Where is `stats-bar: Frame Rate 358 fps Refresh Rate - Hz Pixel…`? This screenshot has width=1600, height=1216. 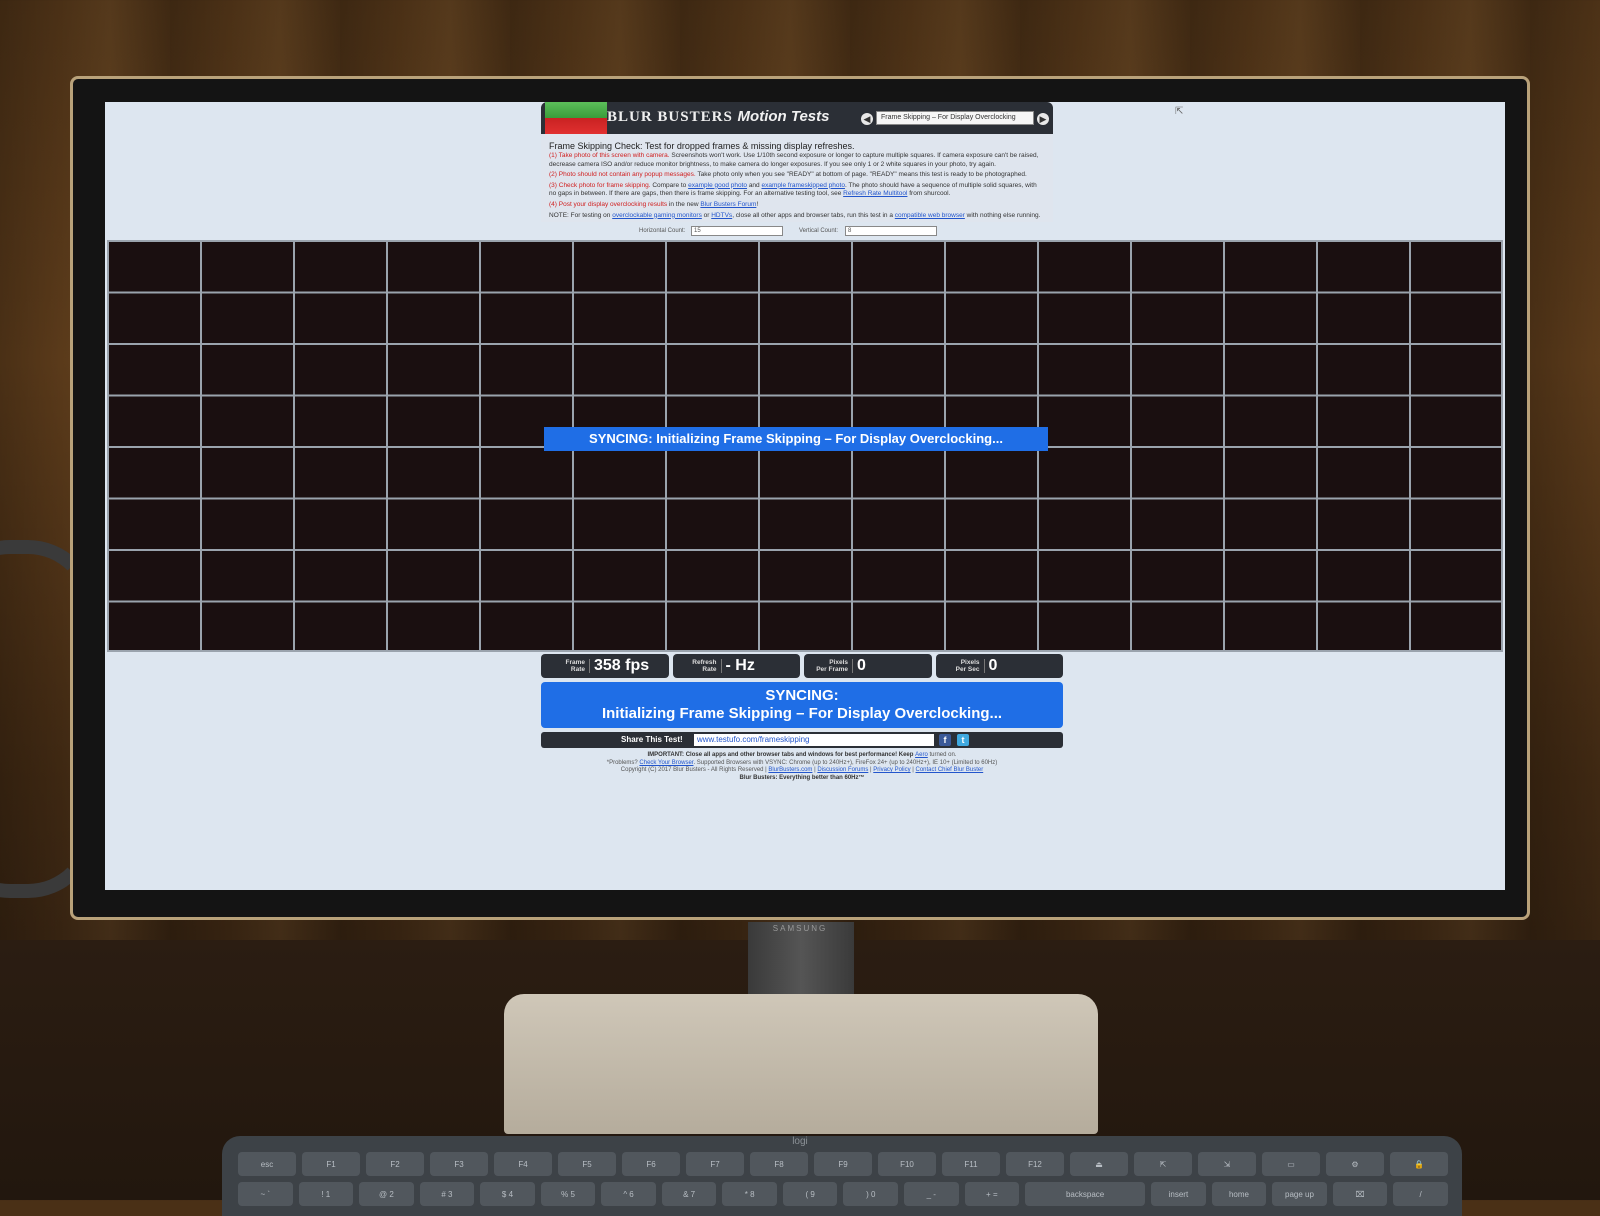
stats-bar: Frame Rate 358 fps Refresh Rate - Hz Pixel… is located at coordinates (802, 666).